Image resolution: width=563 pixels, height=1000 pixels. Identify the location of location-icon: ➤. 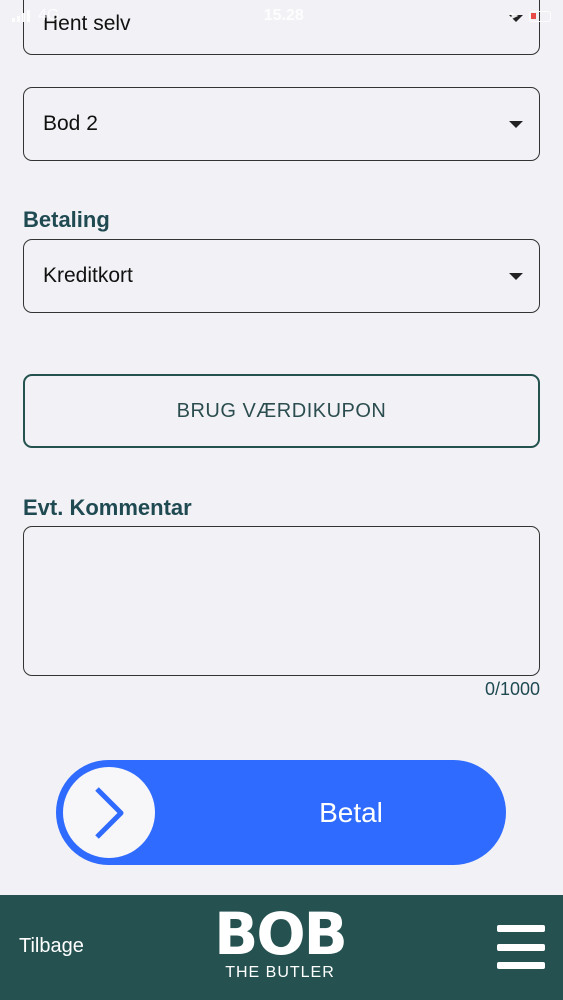
(513, 15).